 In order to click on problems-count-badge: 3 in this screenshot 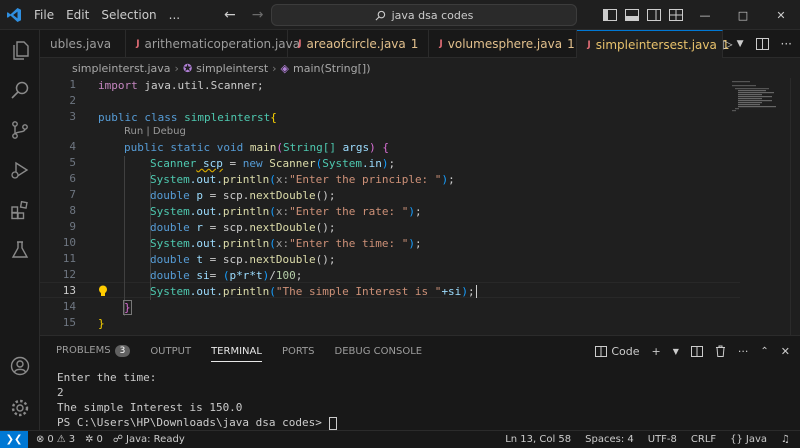, I will do `click(122, 351)`.